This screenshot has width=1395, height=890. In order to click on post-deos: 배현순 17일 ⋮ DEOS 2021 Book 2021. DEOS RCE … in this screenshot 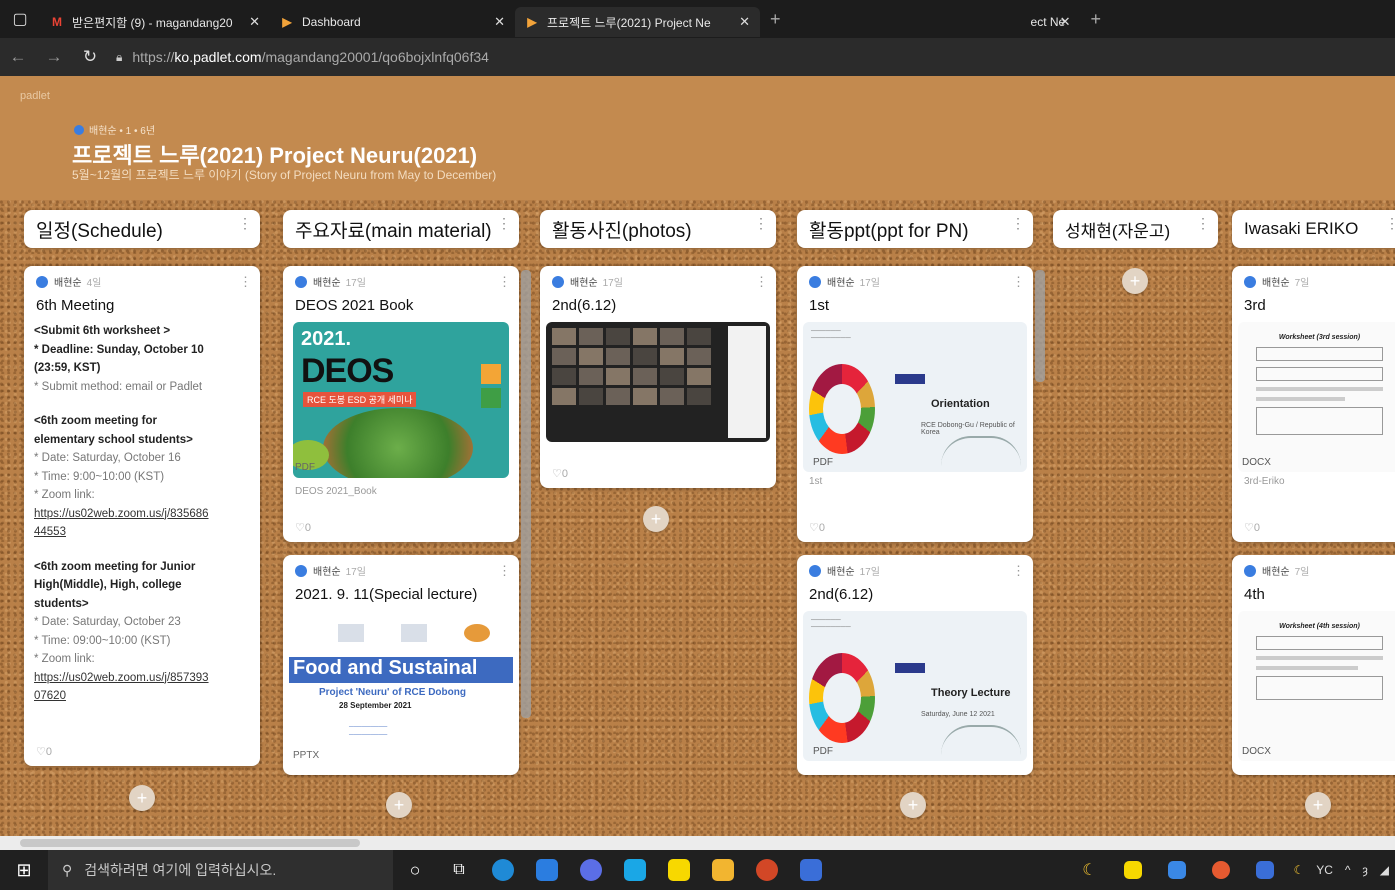, I will do `click(401, 404)`.